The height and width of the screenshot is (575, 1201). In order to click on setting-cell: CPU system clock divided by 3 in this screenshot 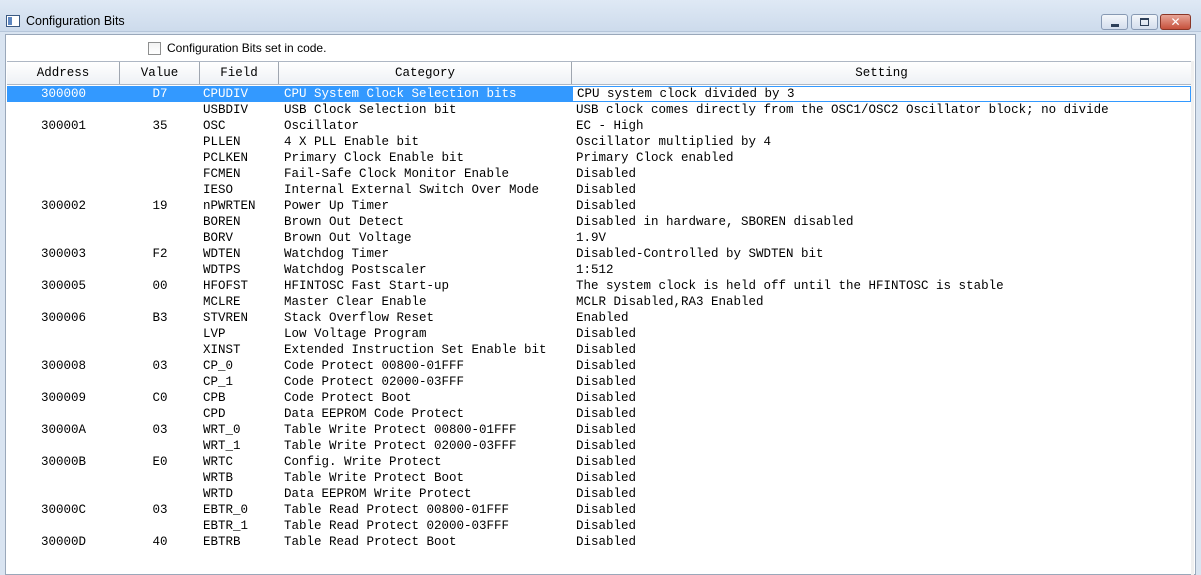, I will do `click(881, 94)`.